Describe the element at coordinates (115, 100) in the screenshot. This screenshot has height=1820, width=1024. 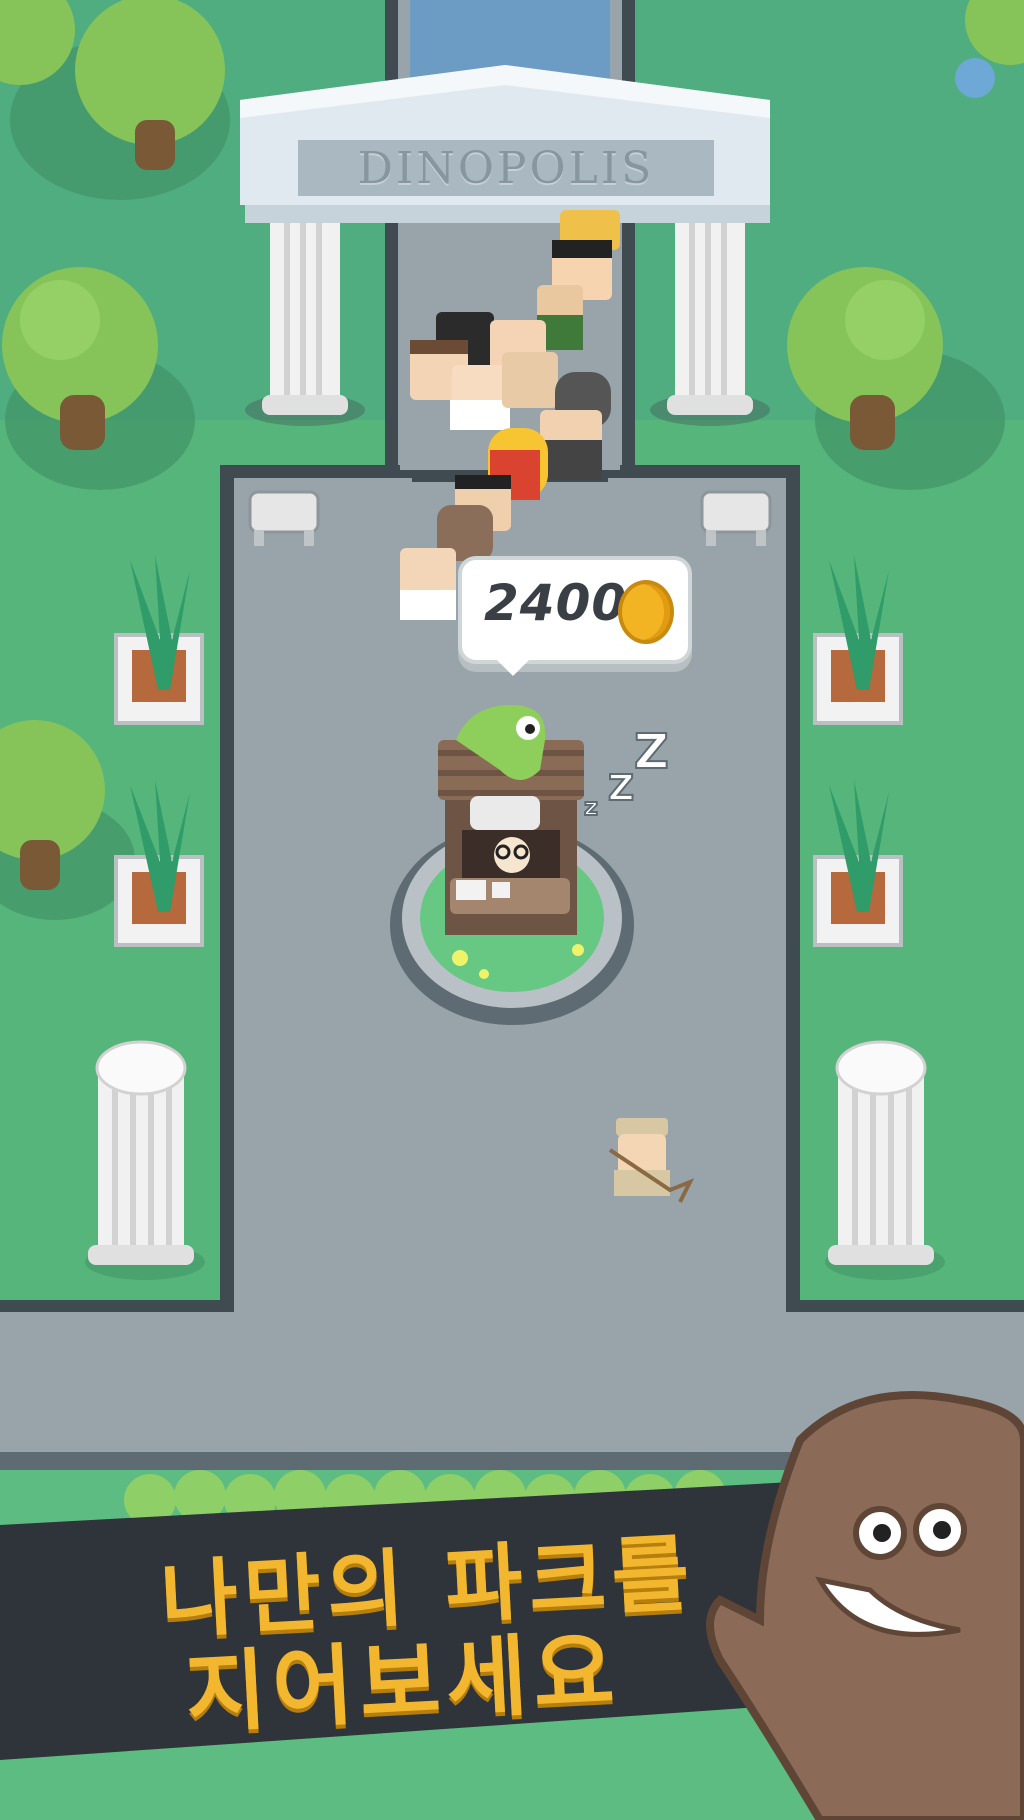
I see `tree-top-left` at that location.